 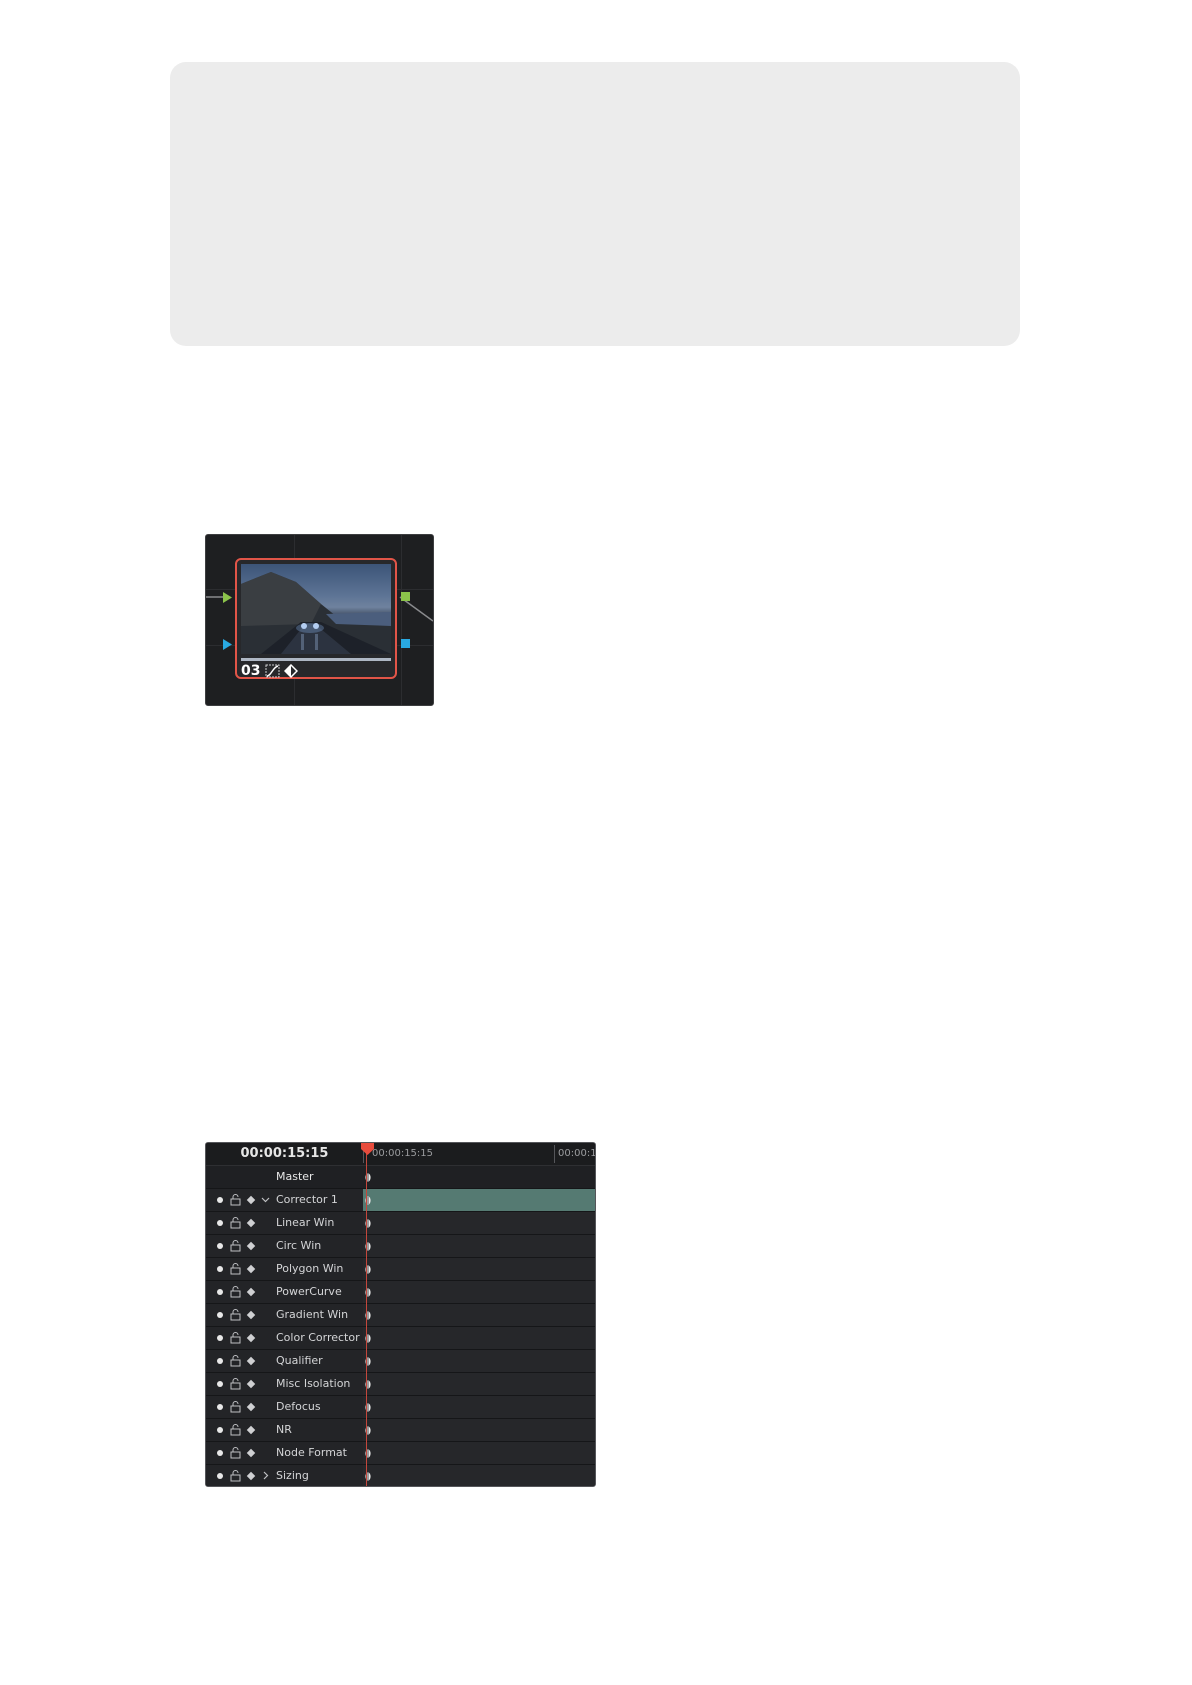 I want to click on track-label: Corrector 1, so click(x=307, y=1199).